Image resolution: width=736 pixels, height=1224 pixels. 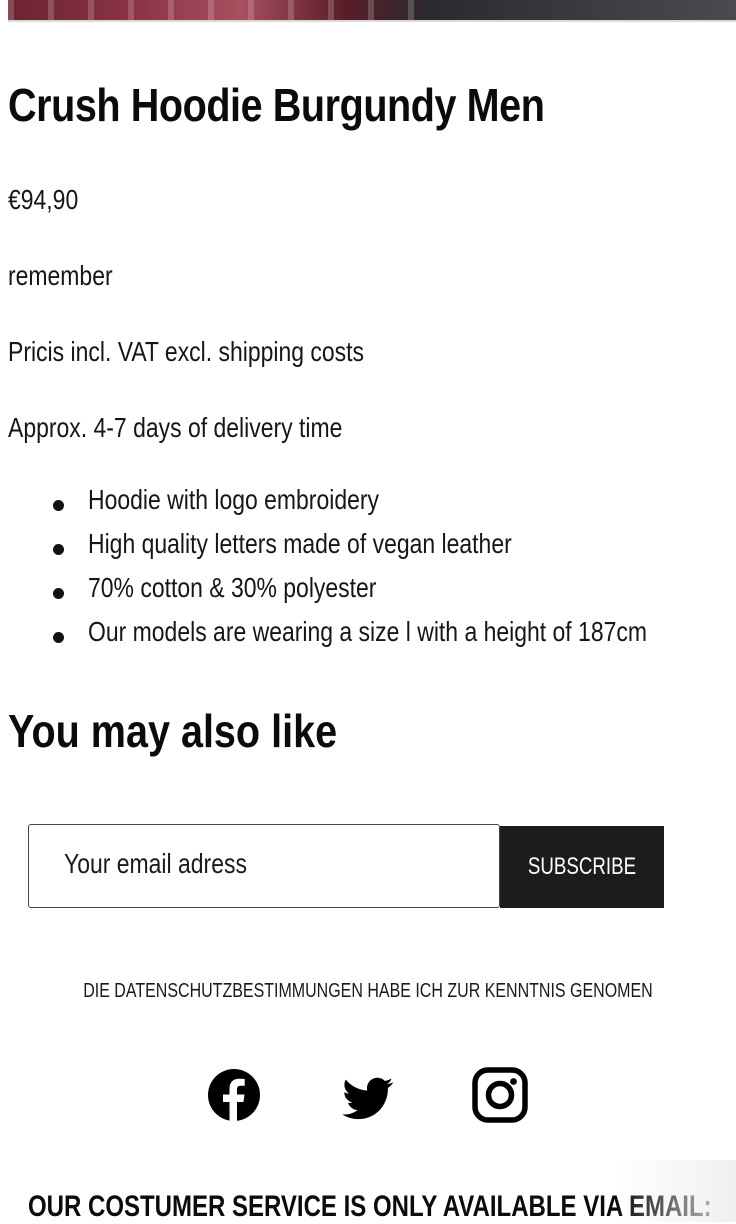 I want to click on subscribe-button: SUBSCRIBE, so click(x=582, y=867).